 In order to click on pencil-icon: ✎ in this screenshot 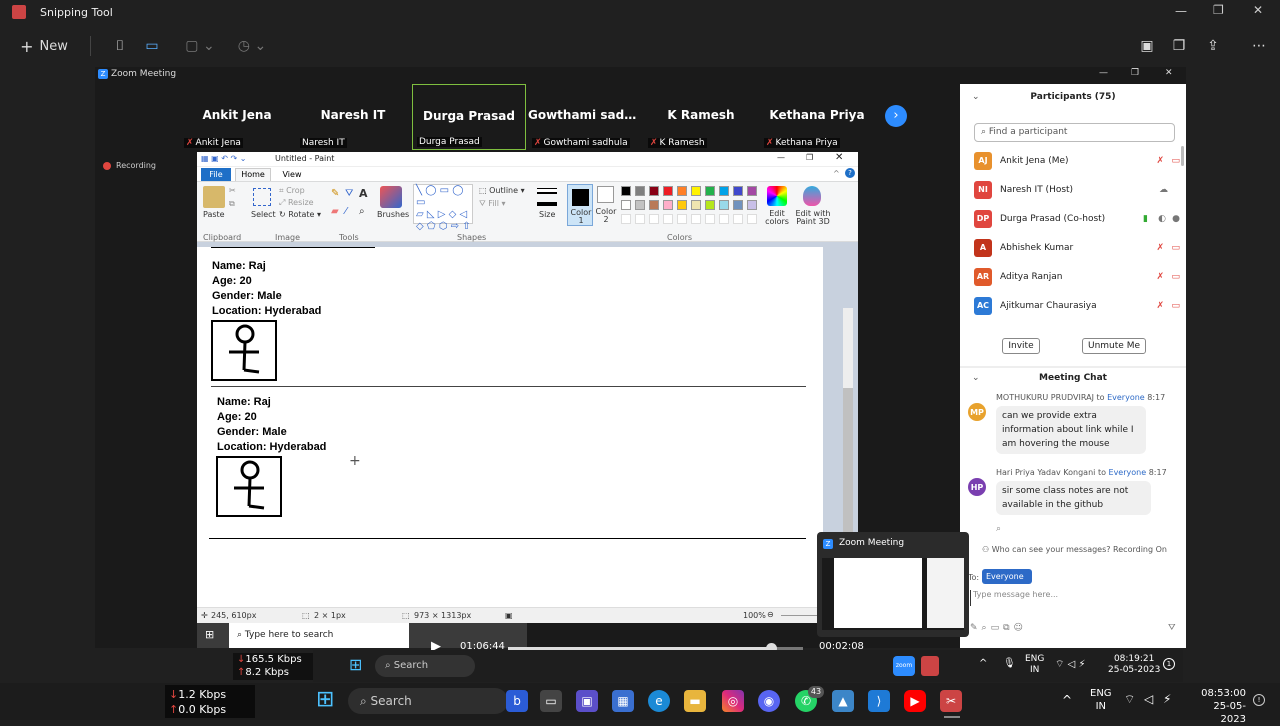, I will do `click(335, 193)`.